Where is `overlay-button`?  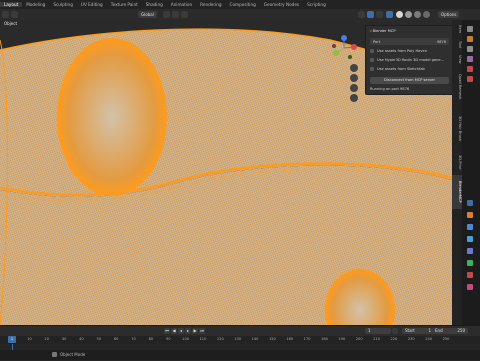 overlay-button is located at coordinates (379, 14).